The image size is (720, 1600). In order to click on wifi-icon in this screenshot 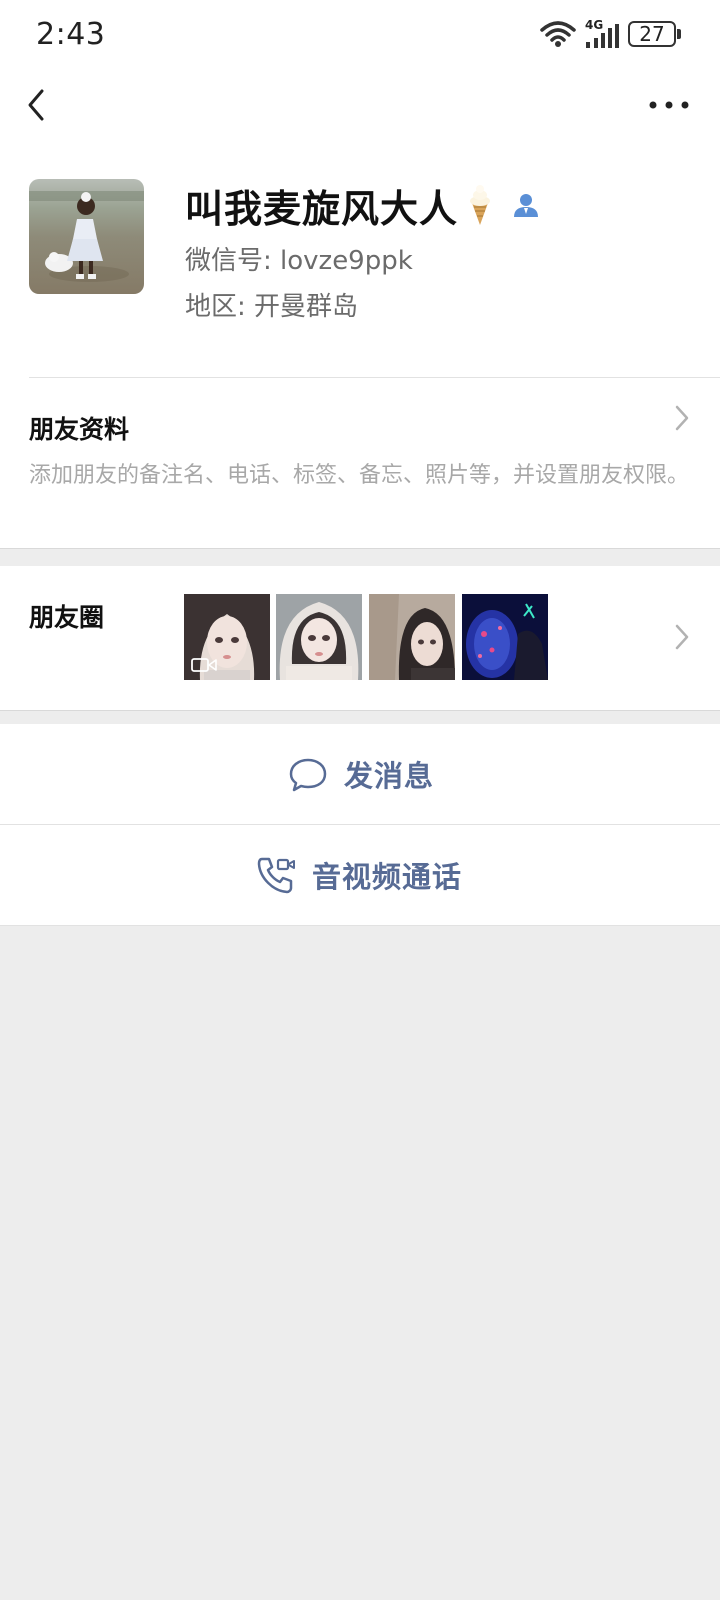, I will do `click(558, 34)`.